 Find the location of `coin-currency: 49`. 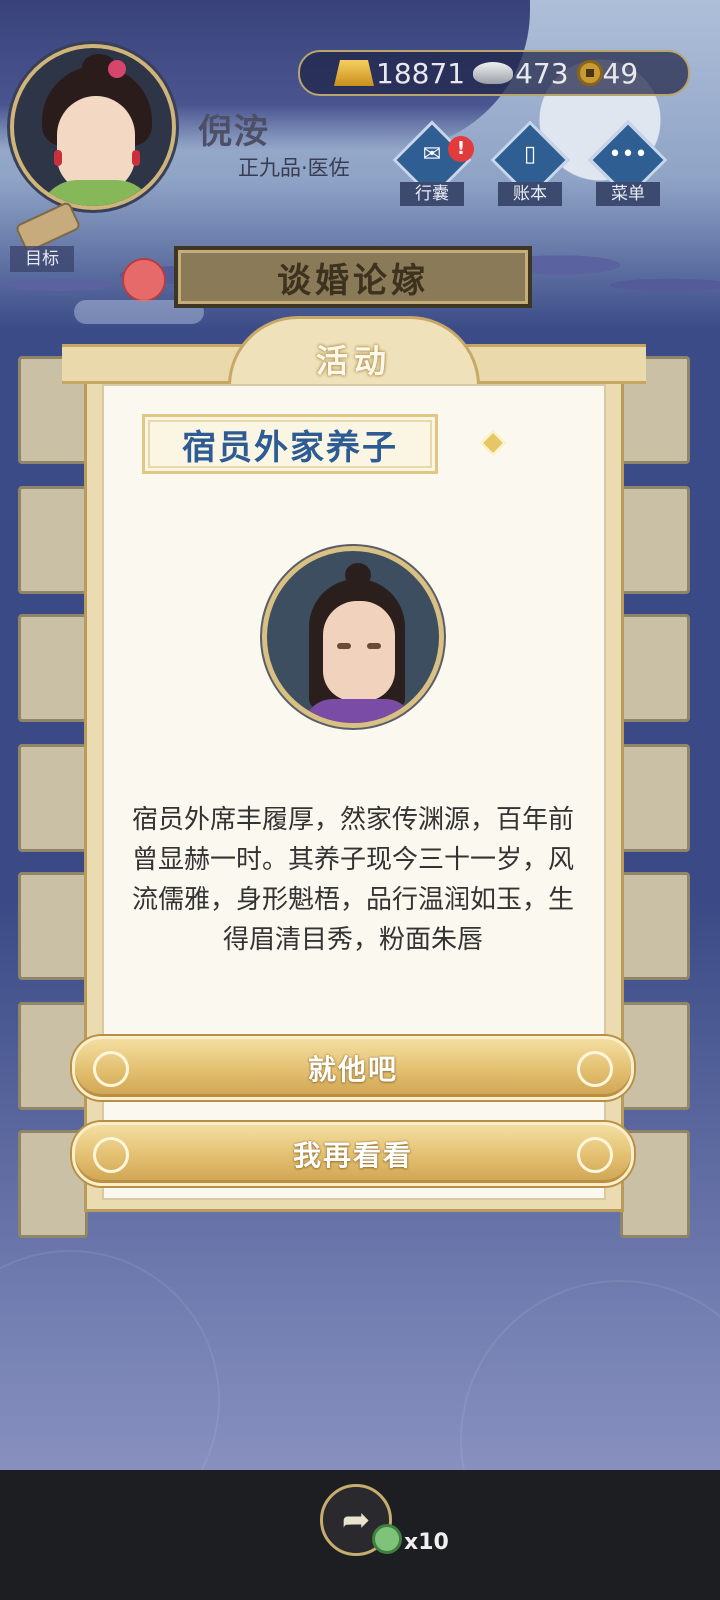

coin-currency: 49 is located at coordinates (607, 73).